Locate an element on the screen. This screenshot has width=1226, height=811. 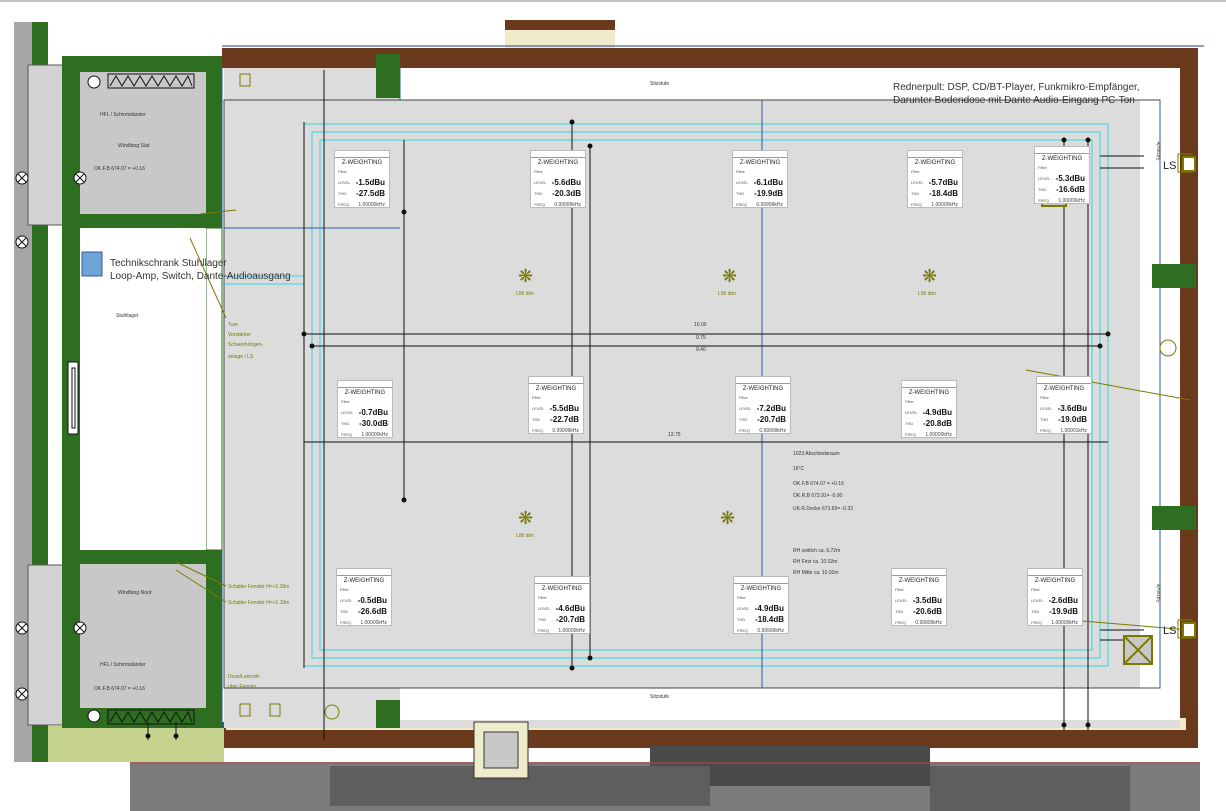
meter-thd-value: -20.7dB is located at coordinates (570, 619).